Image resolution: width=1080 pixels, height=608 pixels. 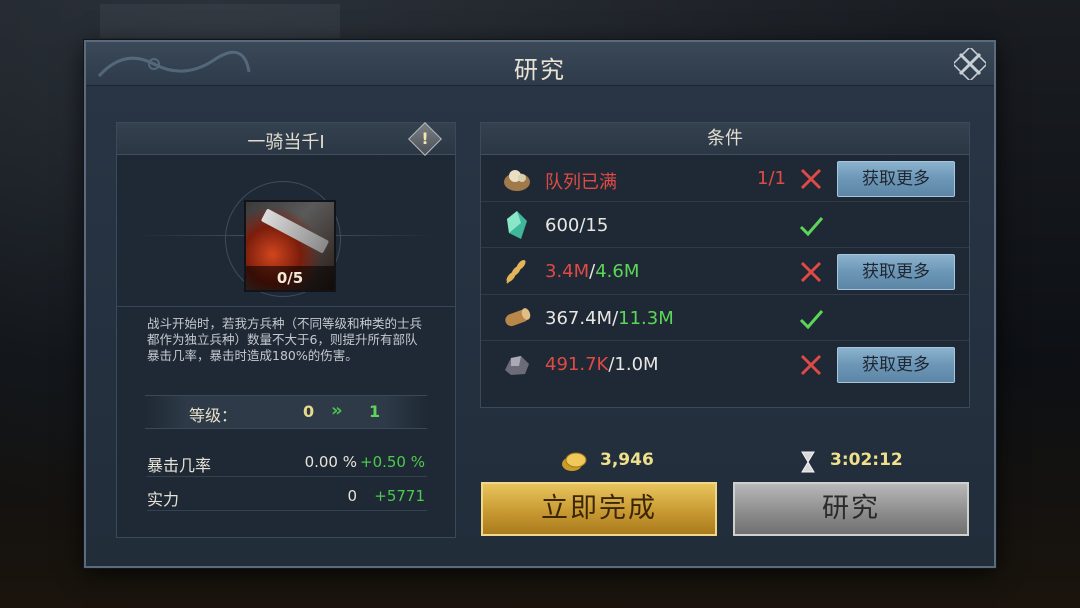 What do you see at coordinates (516, 272) in the screenshot?
I see `wheat-icon` at bounding box center [516, 272].